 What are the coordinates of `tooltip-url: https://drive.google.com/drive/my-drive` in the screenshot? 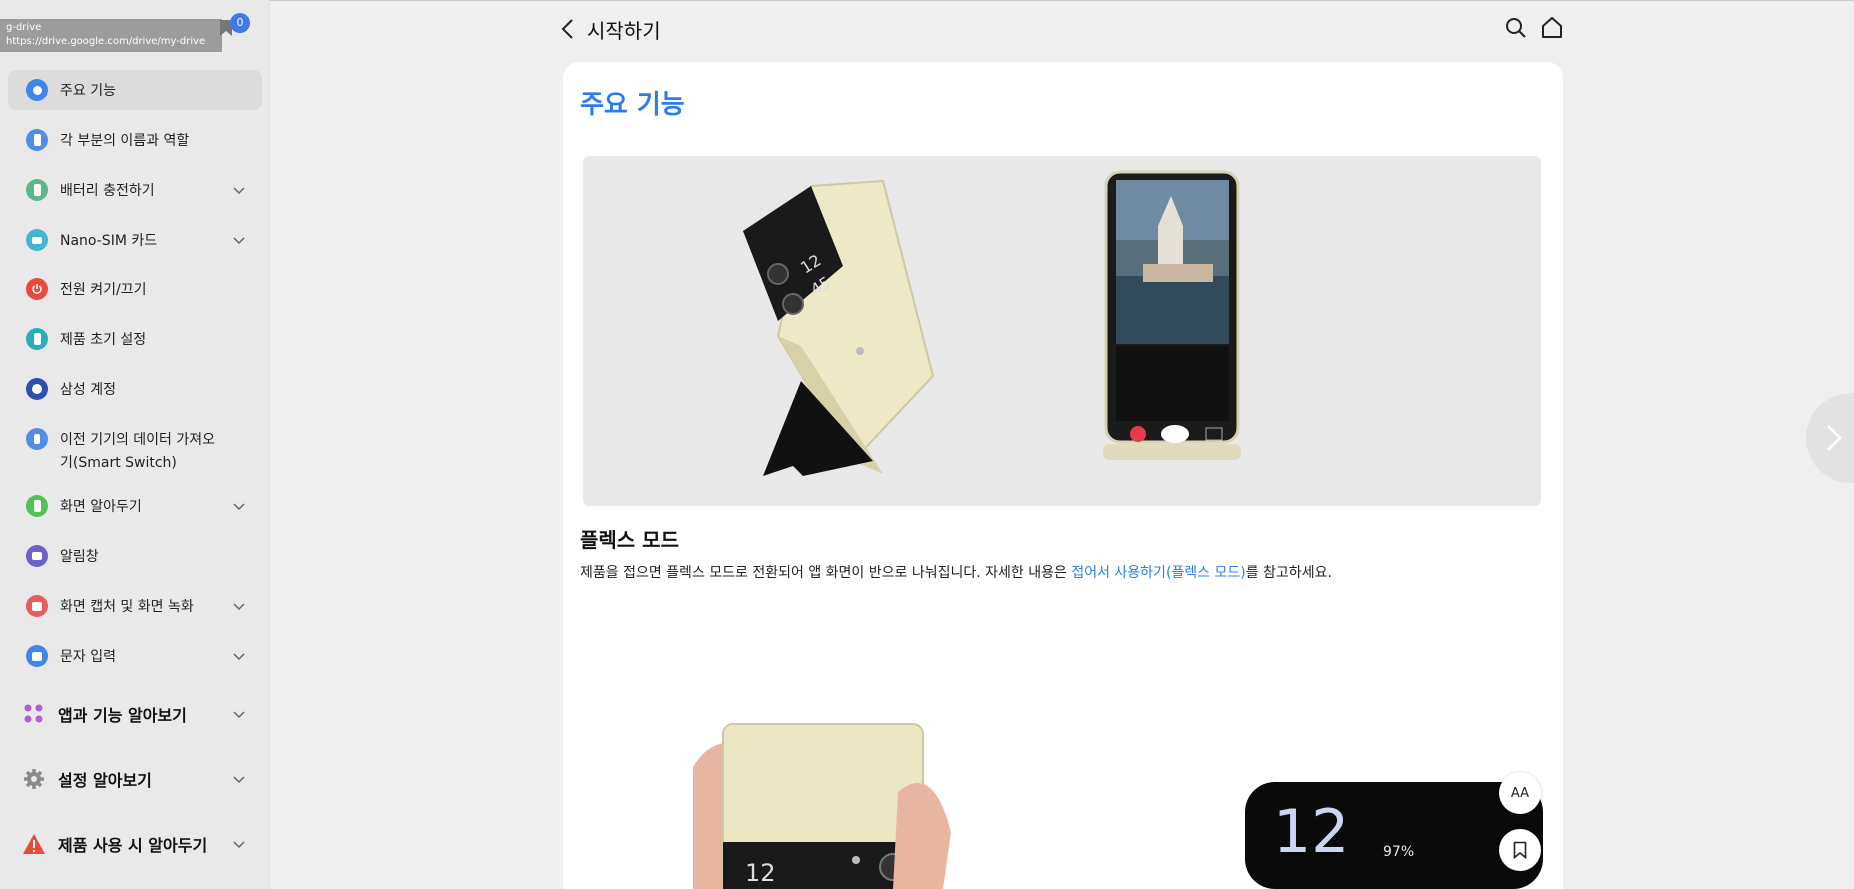 It's located at (106, 41).